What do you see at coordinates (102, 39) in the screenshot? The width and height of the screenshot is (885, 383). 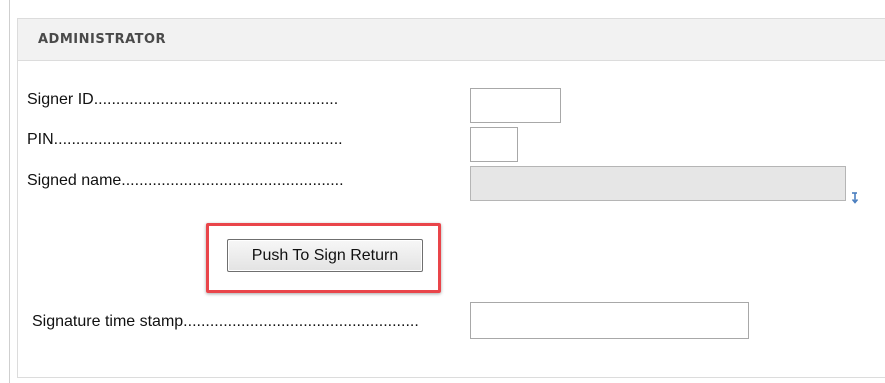 I see `panel-title: ADMINISTRATOR` at bounding box center [102, 39].